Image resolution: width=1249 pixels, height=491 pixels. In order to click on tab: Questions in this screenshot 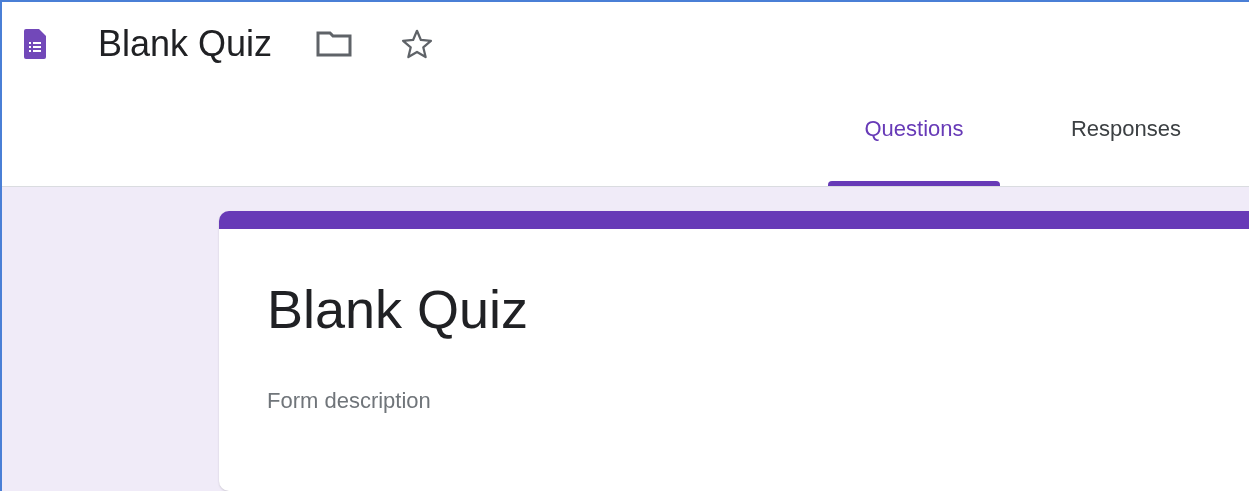, I will do `click(914, 141)`.